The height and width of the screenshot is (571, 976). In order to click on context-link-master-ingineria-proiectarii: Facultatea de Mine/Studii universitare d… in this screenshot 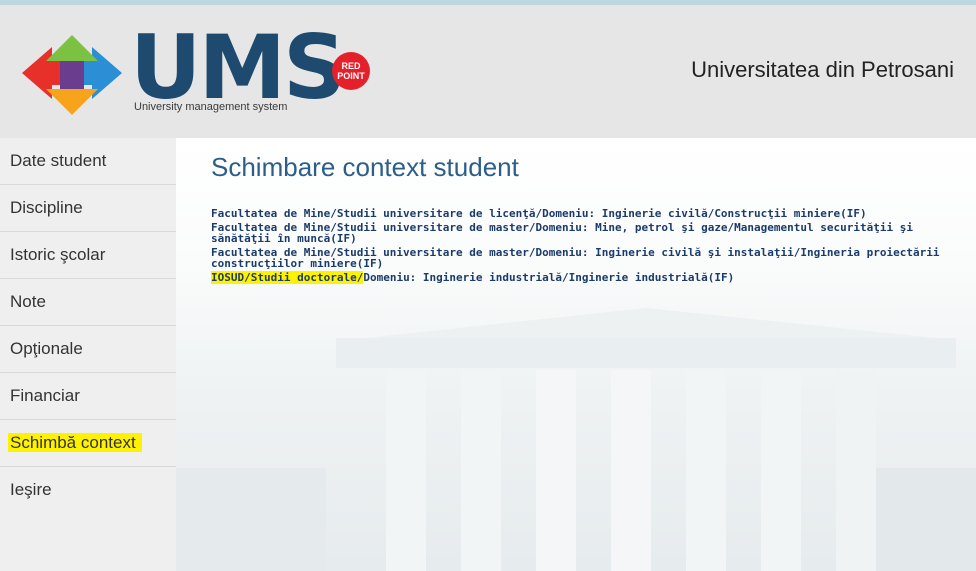, I will do `click(591, 258)`.